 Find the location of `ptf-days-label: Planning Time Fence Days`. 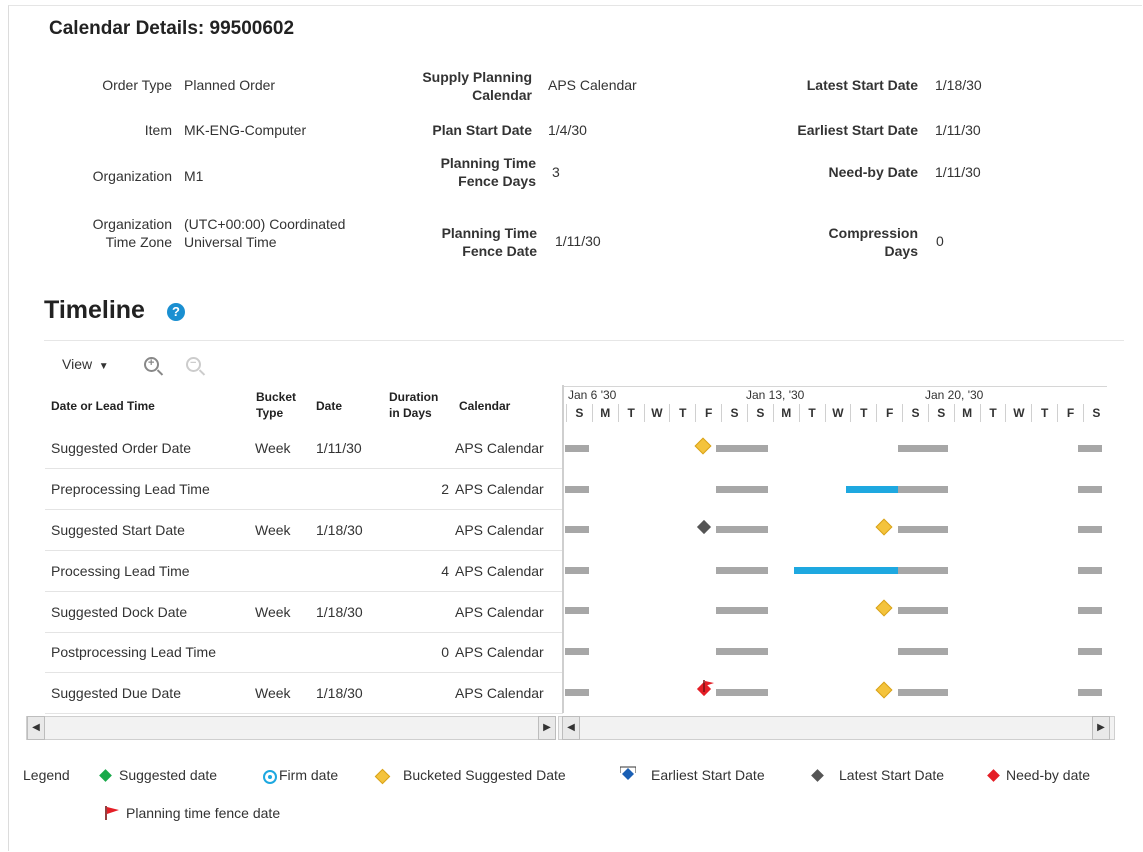

ptf-days-label: Planning Time Fence Days is located at coordinates (458, 172).